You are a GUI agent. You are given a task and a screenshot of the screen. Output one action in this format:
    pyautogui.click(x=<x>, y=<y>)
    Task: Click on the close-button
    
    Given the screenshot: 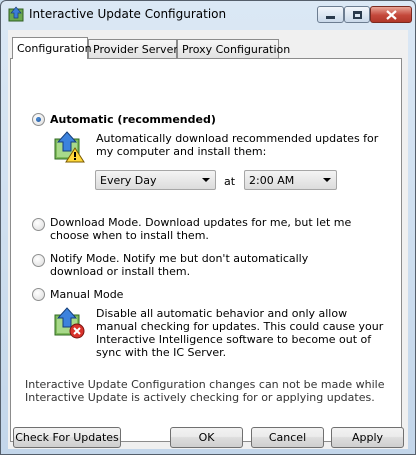 What is the action you would take?
    pyautogui.click(x=391, y=14)
    